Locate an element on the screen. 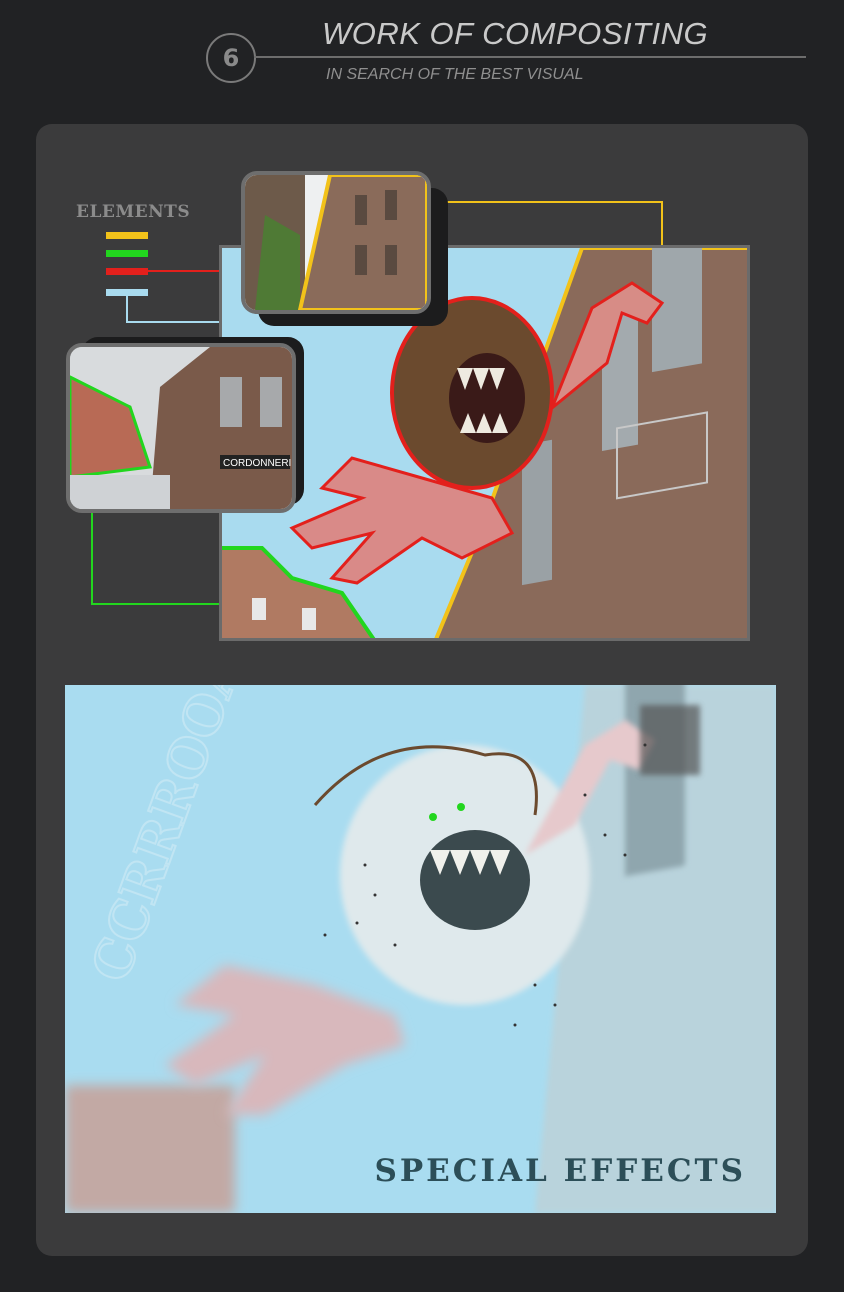 Image resolution: width=844 pixels, height=1292 pixels. legend-swatch-yellow is located at coordinates (127, 235).